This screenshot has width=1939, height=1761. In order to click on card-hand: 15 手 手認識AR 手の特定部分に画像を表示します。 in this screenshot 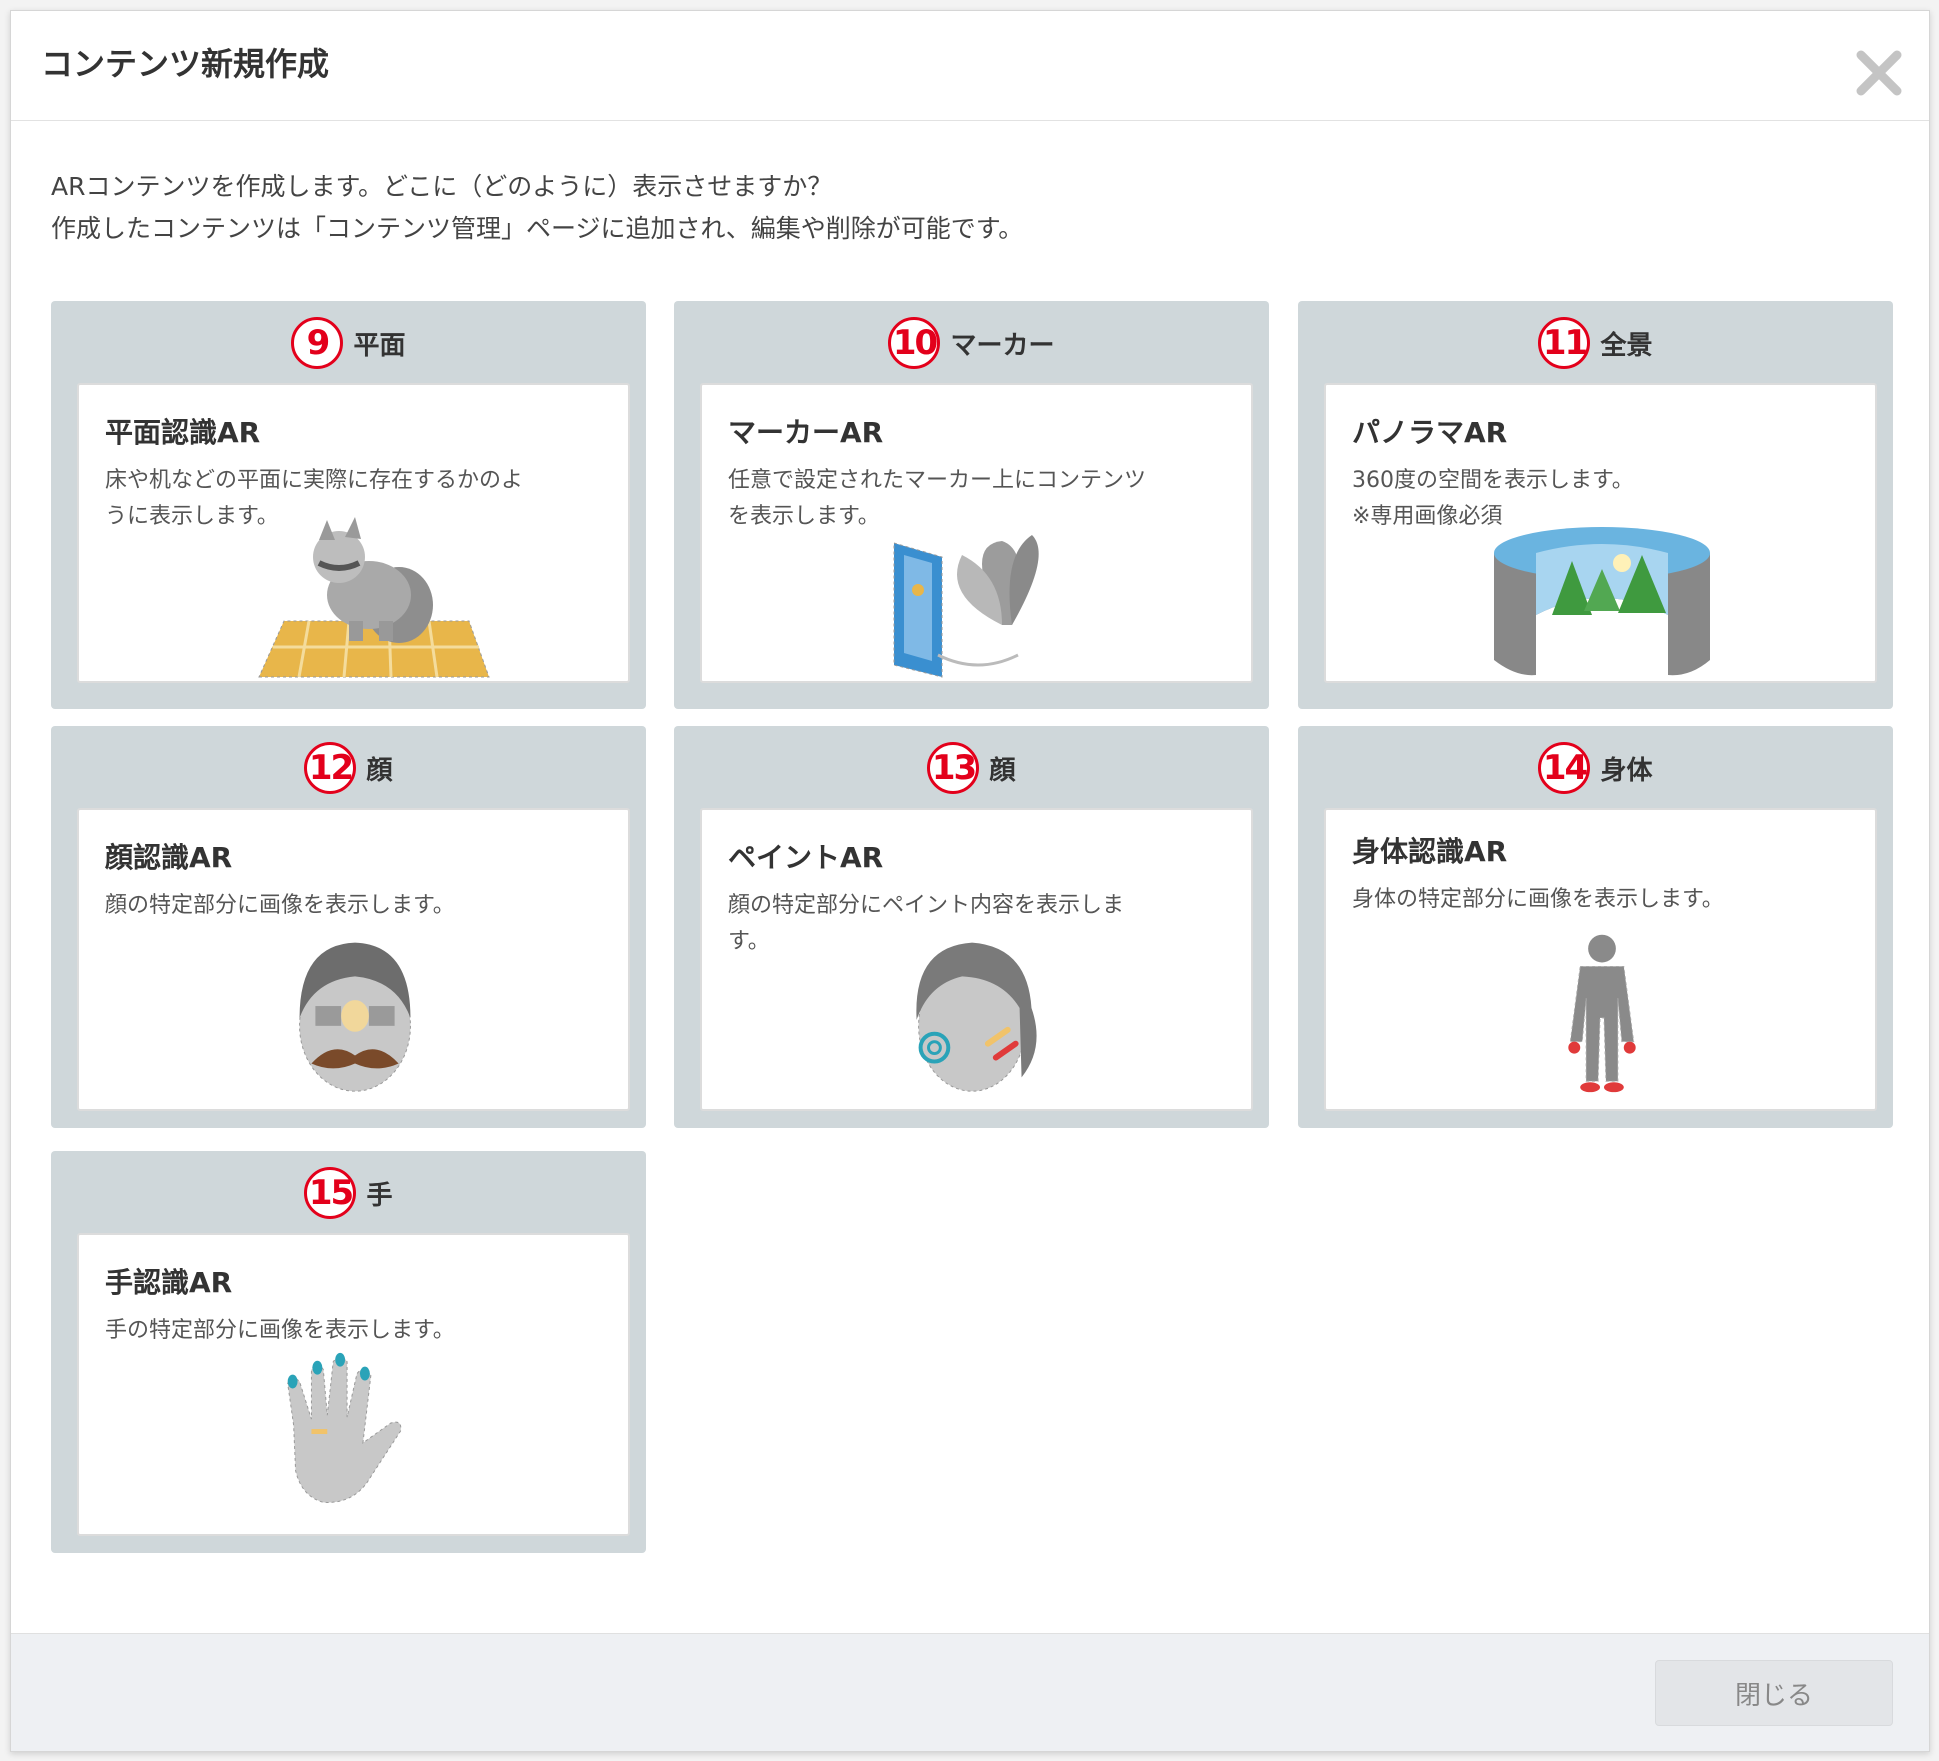, I will do `click(348, 1352)`.